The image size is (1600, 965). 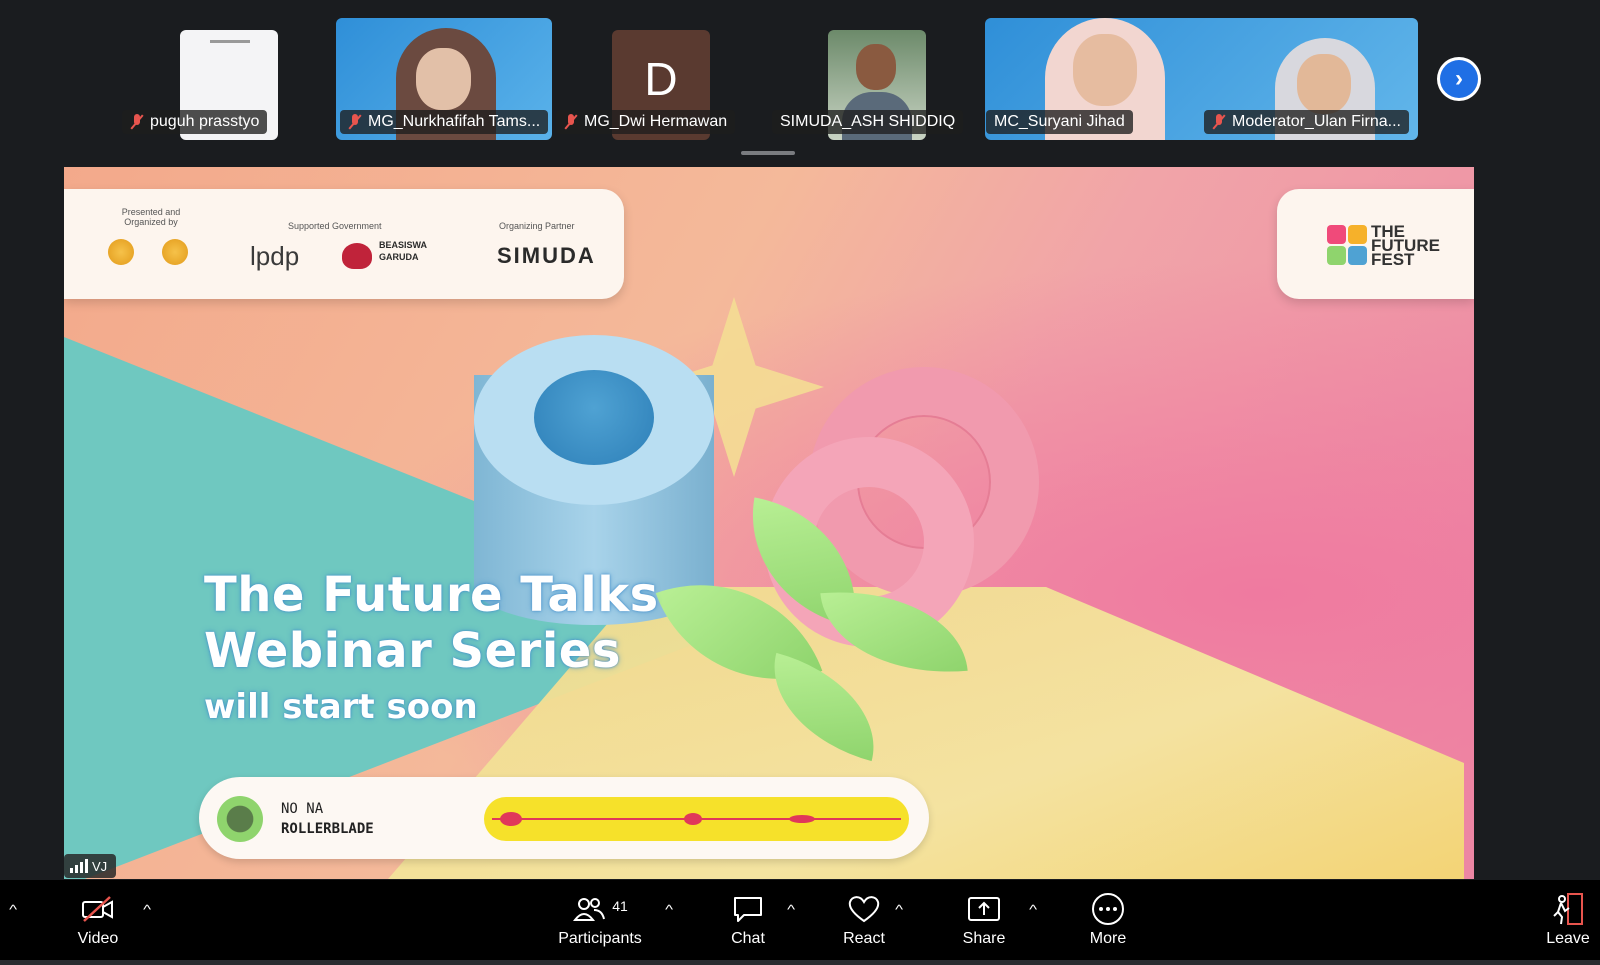 I want to click on share-label: Share, so click(x=984, y=938).